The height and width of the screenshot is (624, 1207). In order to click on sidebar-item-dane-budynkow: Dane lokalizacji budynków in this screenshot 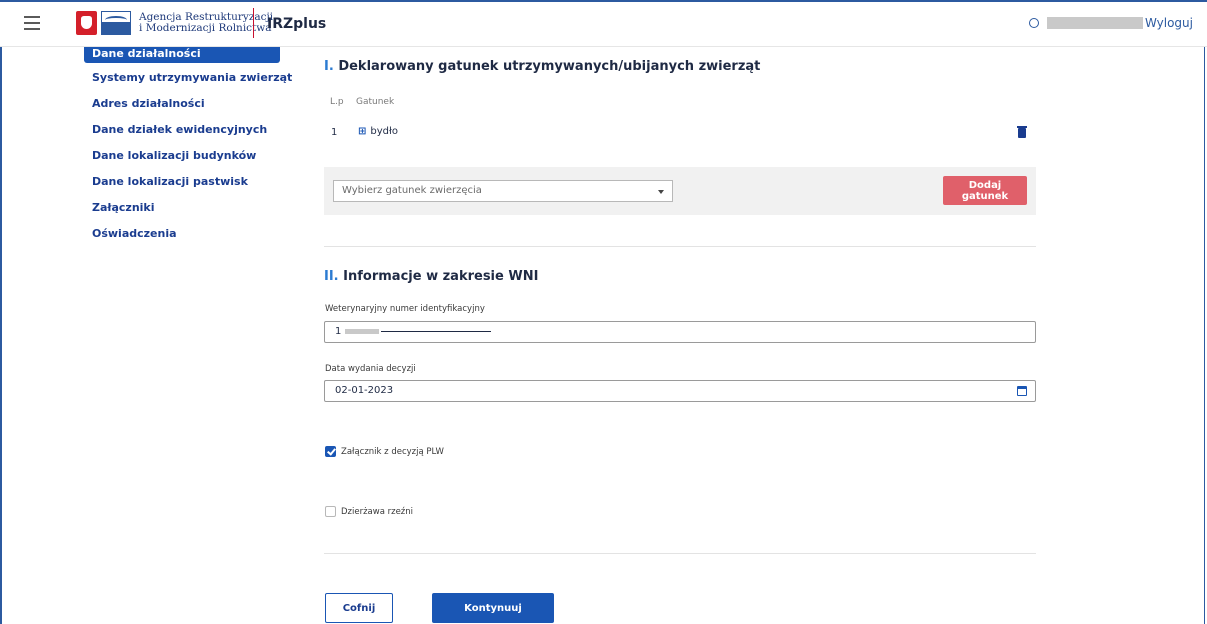, I will do `click(182, 156)`.